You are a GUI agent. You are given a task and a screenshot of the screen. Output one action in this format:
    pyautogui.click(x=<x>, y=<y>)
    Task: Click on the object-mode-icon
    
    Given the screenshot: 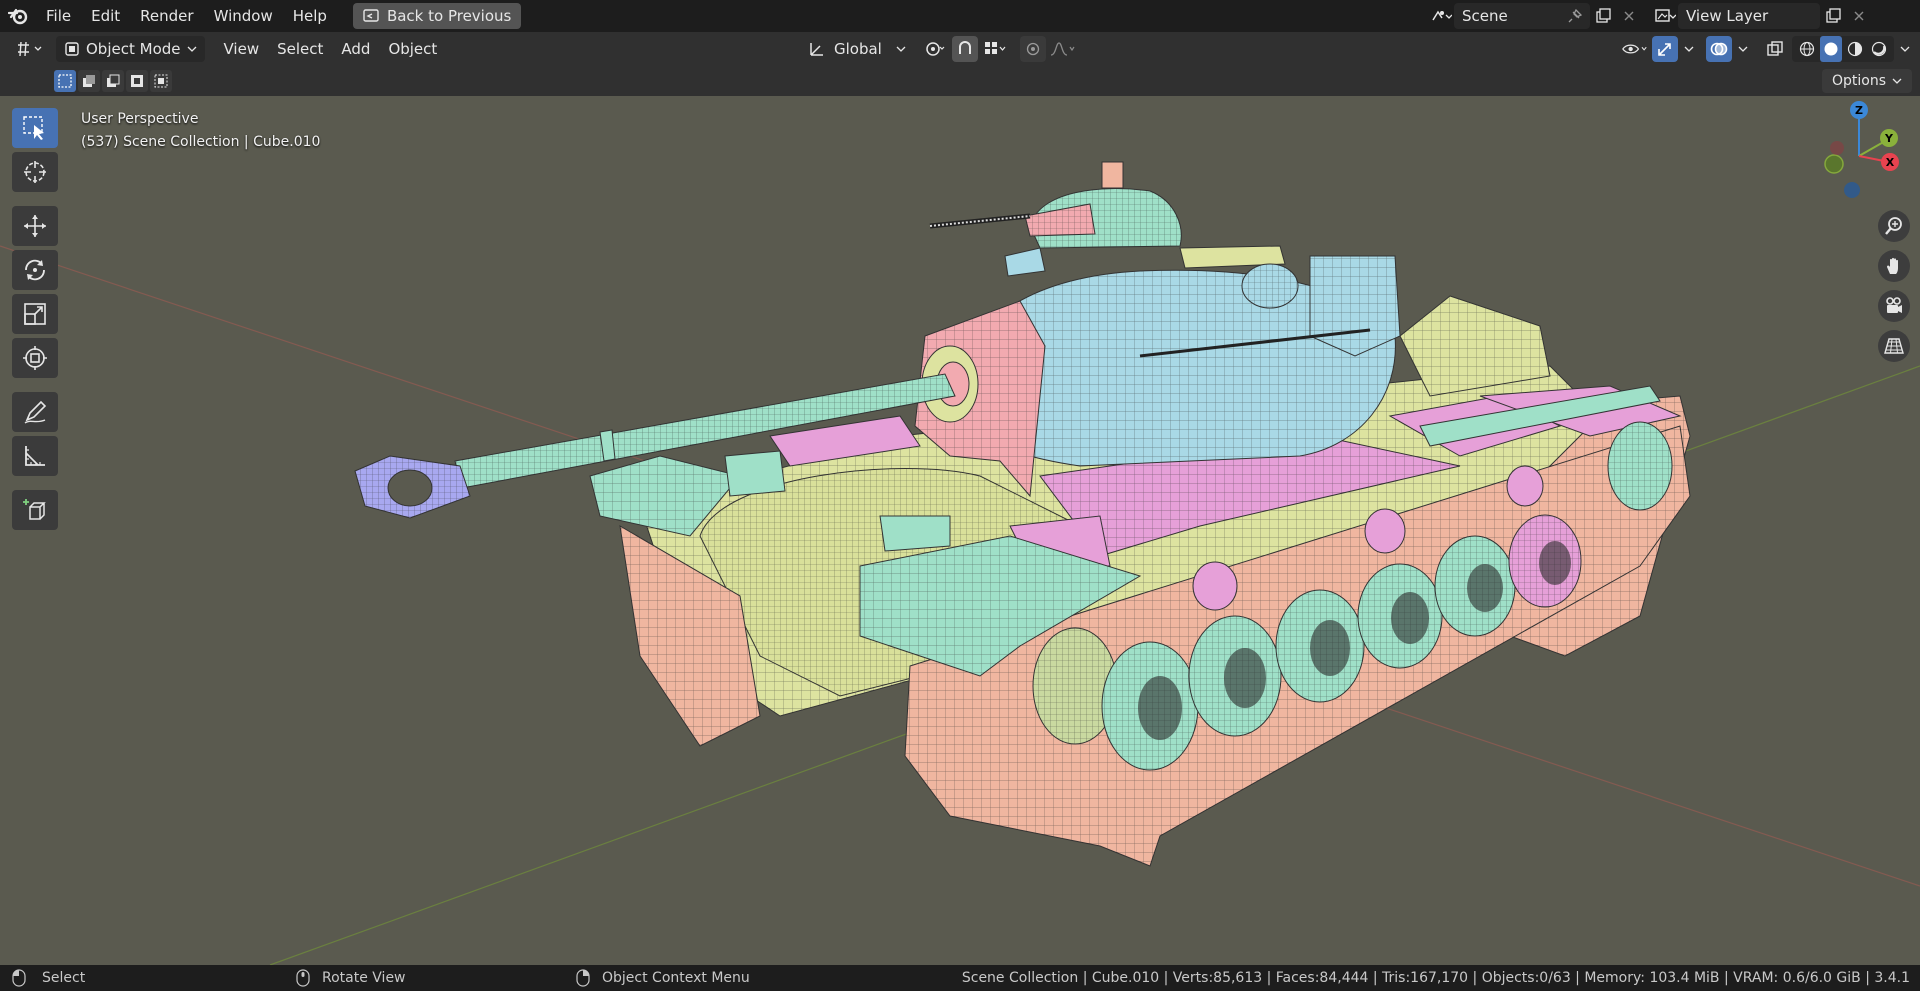 What is the action you would take?
    pyautogui.click(x=72, y=49)
    